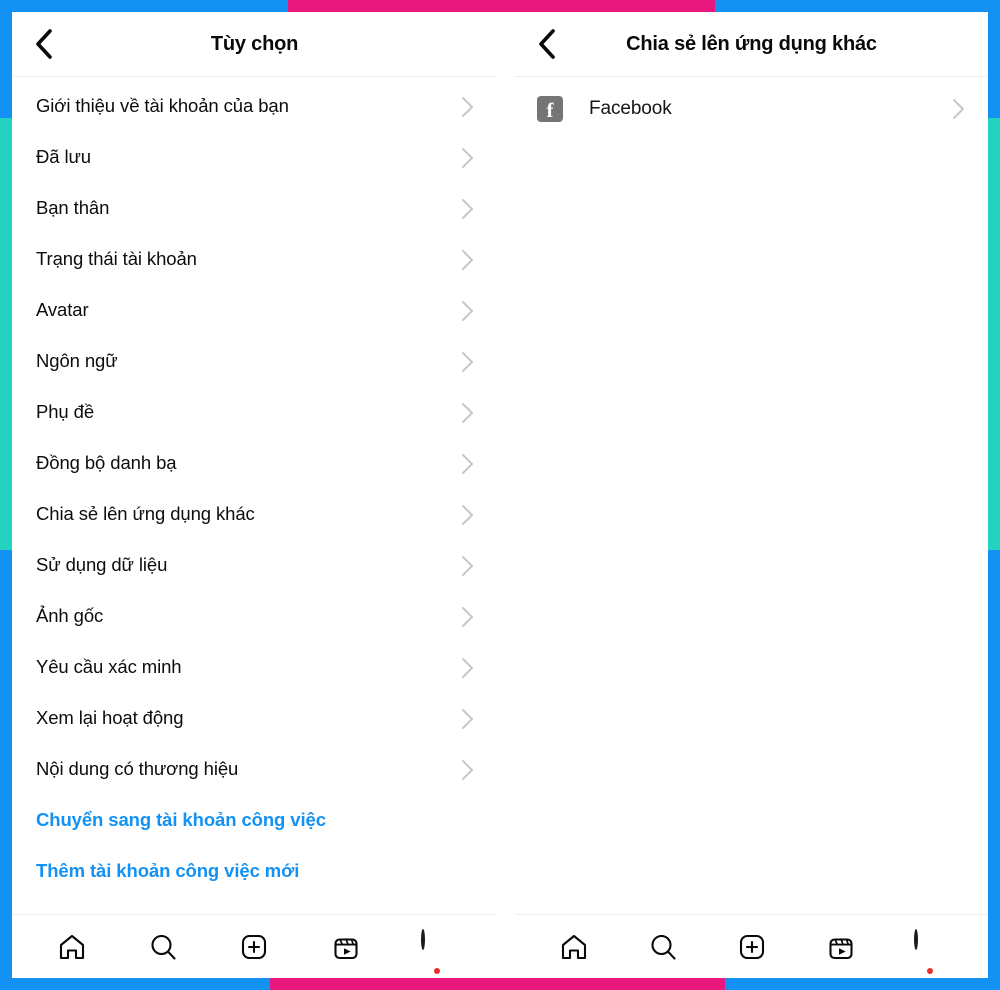  I want to click on bottom-navigation-bar-left, so click(254, 946).